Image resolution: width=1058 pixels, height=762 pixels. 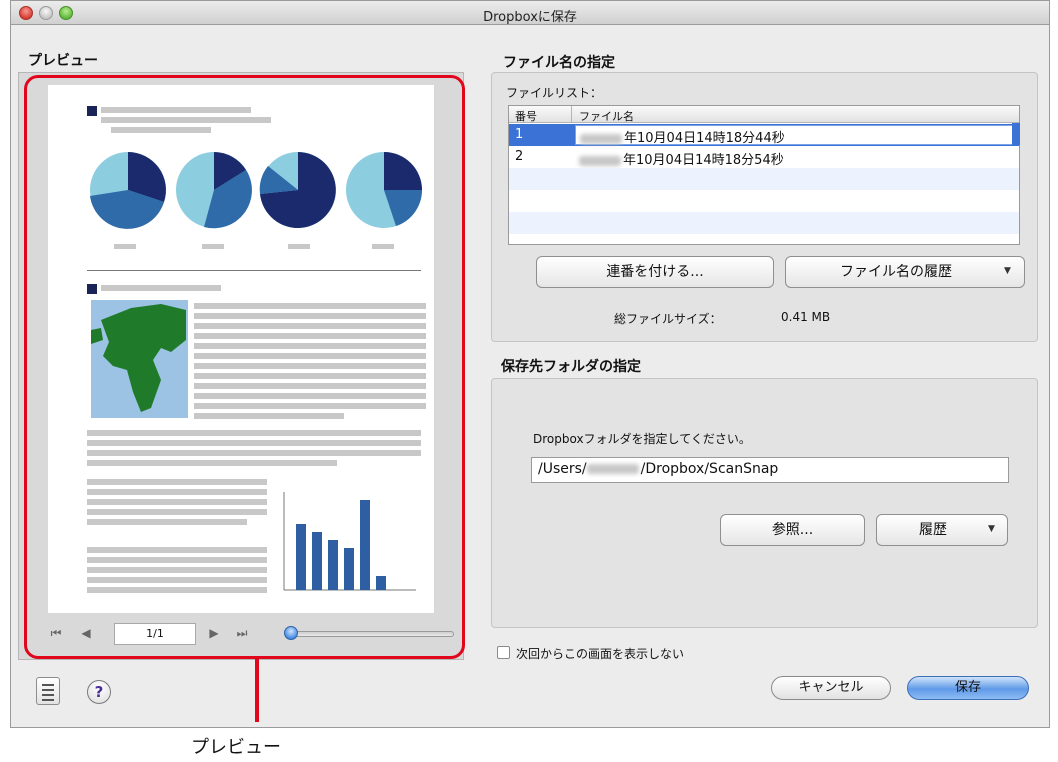 What do you see at coordinates (554, 93) in the screenshot?
I see `file-list-label: ファイルリスト：` at bounding box center [554, 93].